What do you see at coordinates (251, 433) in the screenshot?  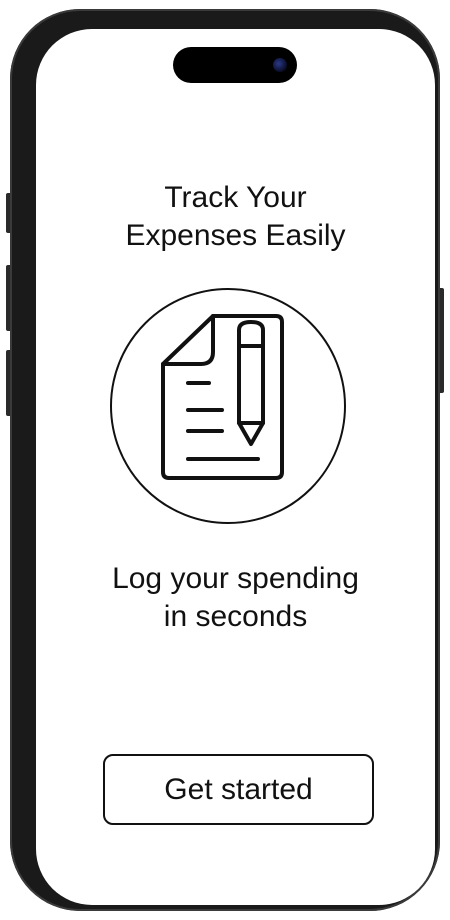 I see `pencil-tip` at bounding box center [251, 433].